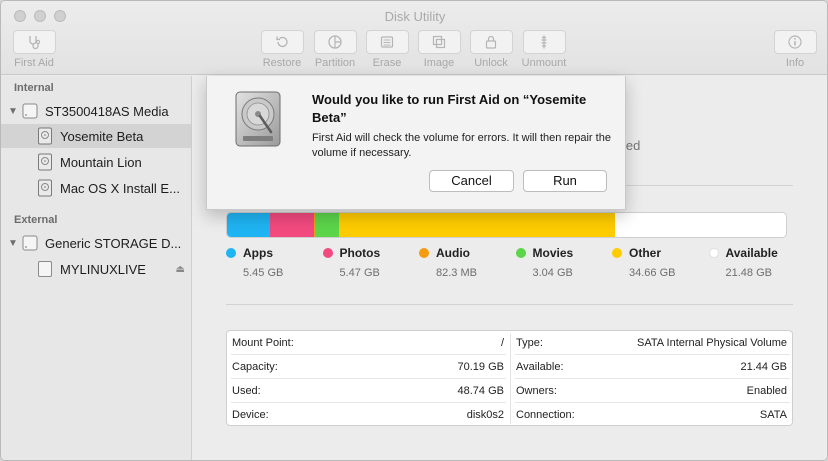 The height and width of the screenshot is (461, 828). Describe the element at coordinates (180, 269) in the screenshot. I see `eject-icon: ⏏` at that location.